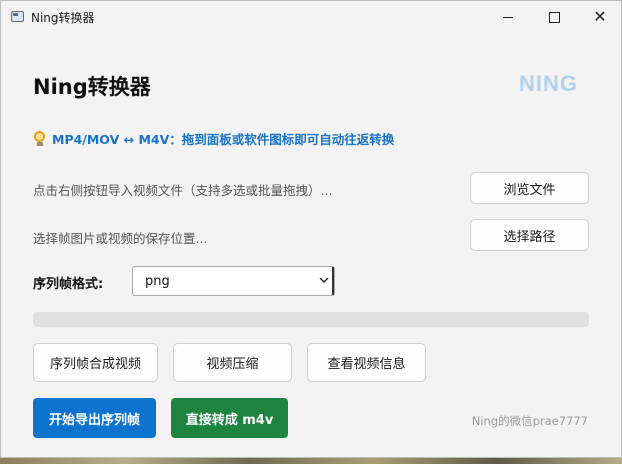 Image resolution: width=622 pixels, height=464 pixels. Describe the element at coordinates (311, 461) in the screenshot. I see `desktop-background` at that location.